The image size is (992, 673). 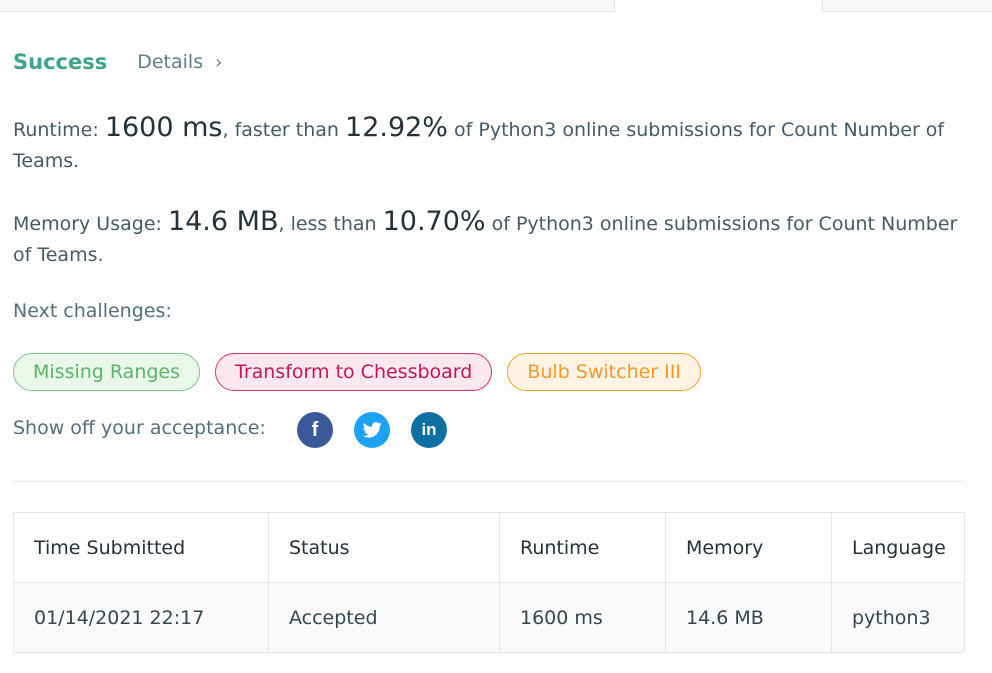 What do you see at coordinates (582, 547) in the screenshot?
I see `header-runtime: Runtime` at bounding box center [582, 547].